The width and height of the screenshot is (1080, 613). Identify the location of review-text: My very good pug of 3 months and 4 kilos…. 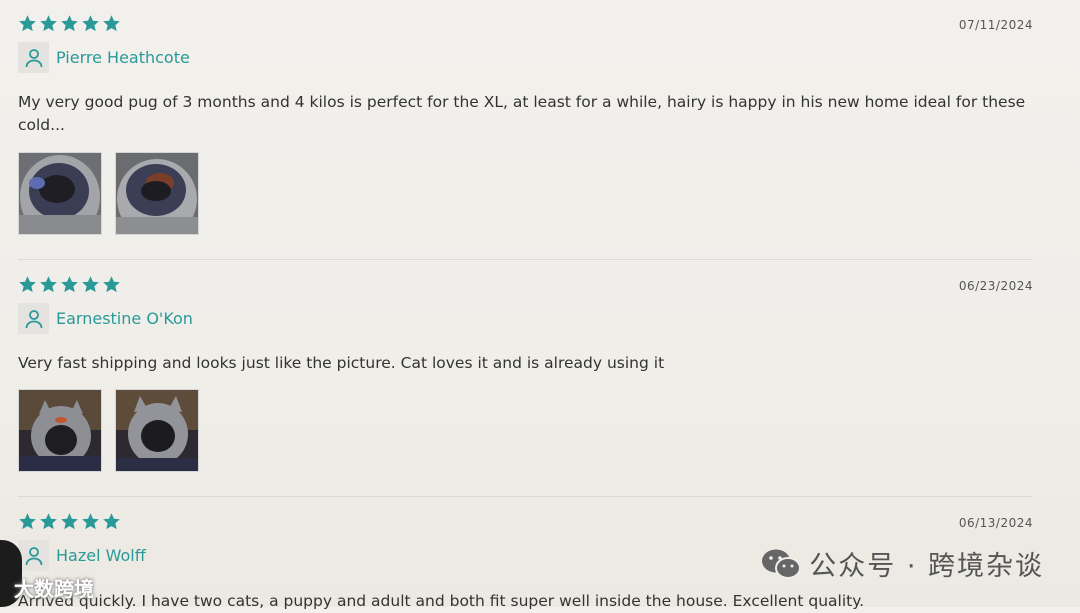
(522, 113).